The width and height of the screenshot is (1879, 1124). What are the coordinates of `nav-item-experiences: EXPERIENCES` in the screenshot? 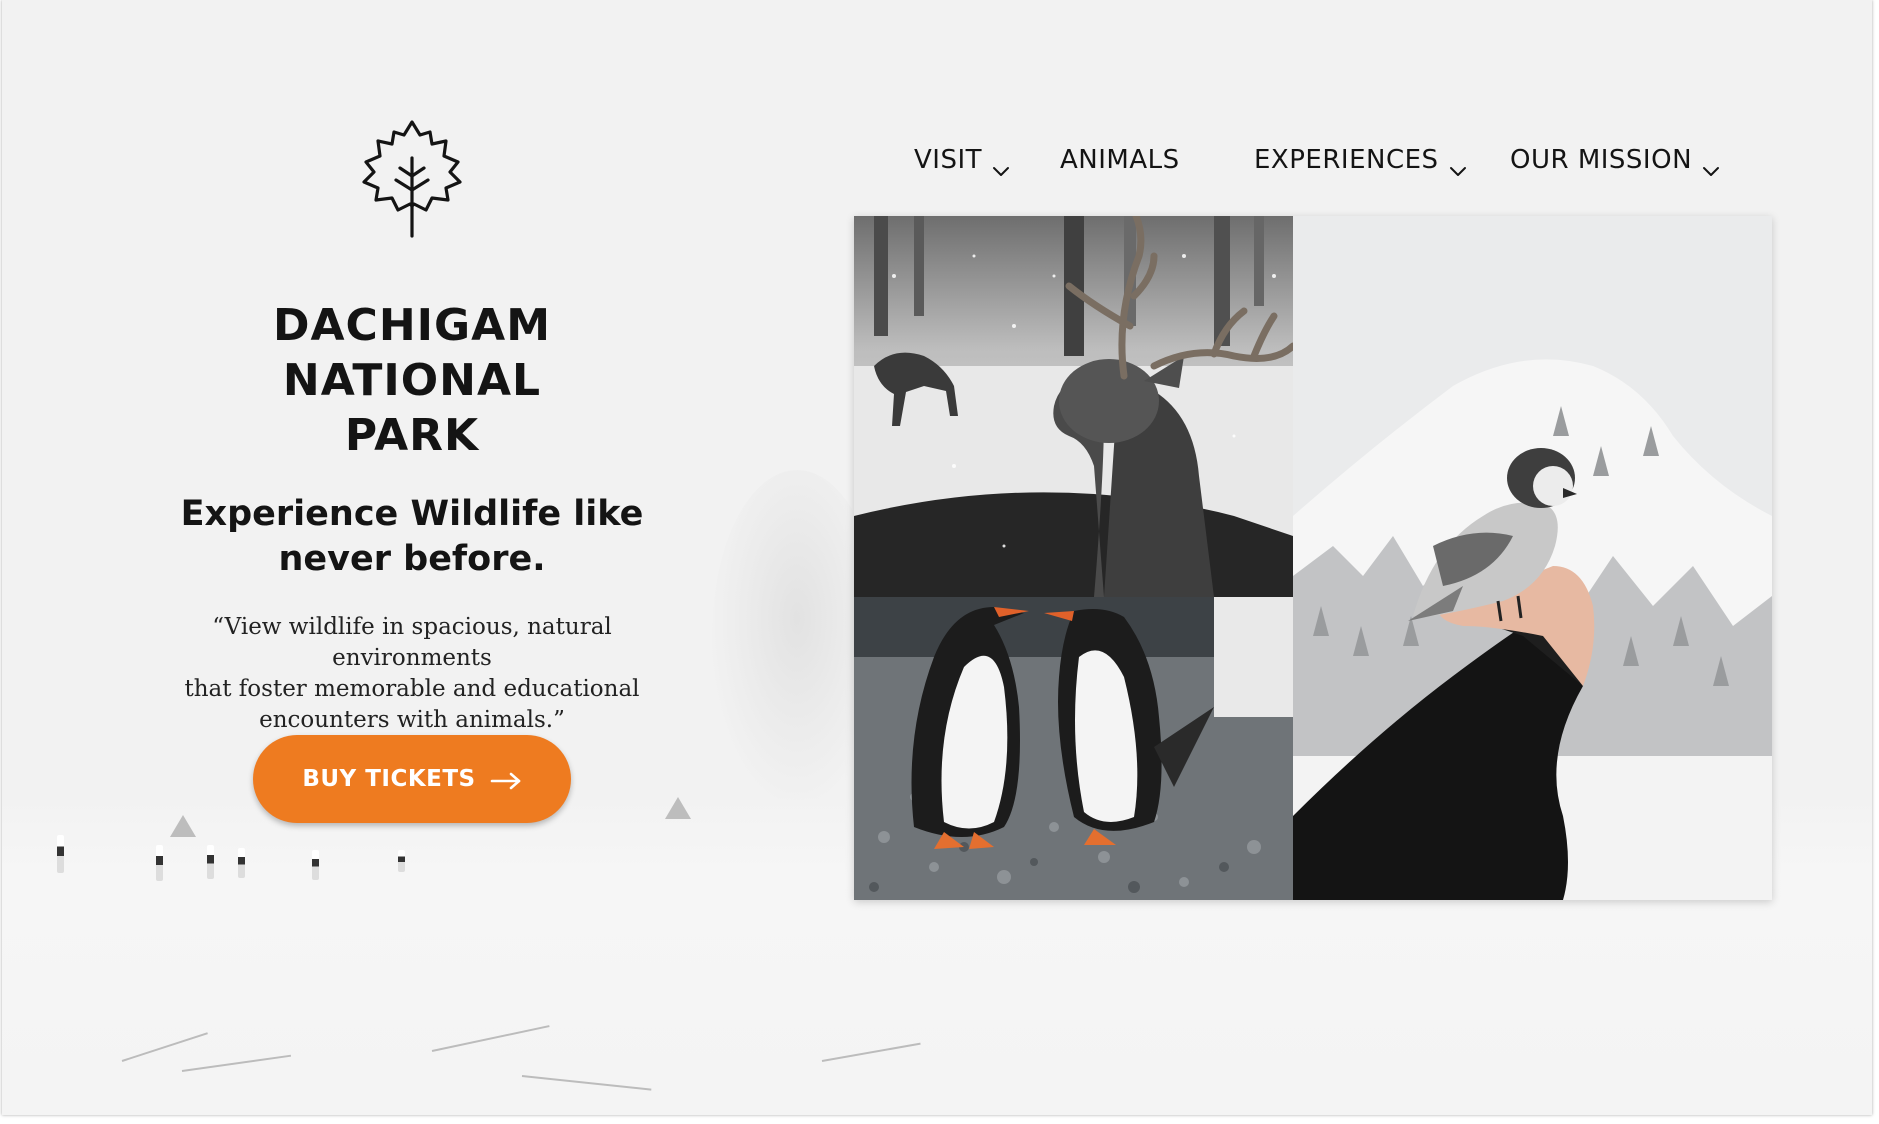 It's located at (1360, 160).